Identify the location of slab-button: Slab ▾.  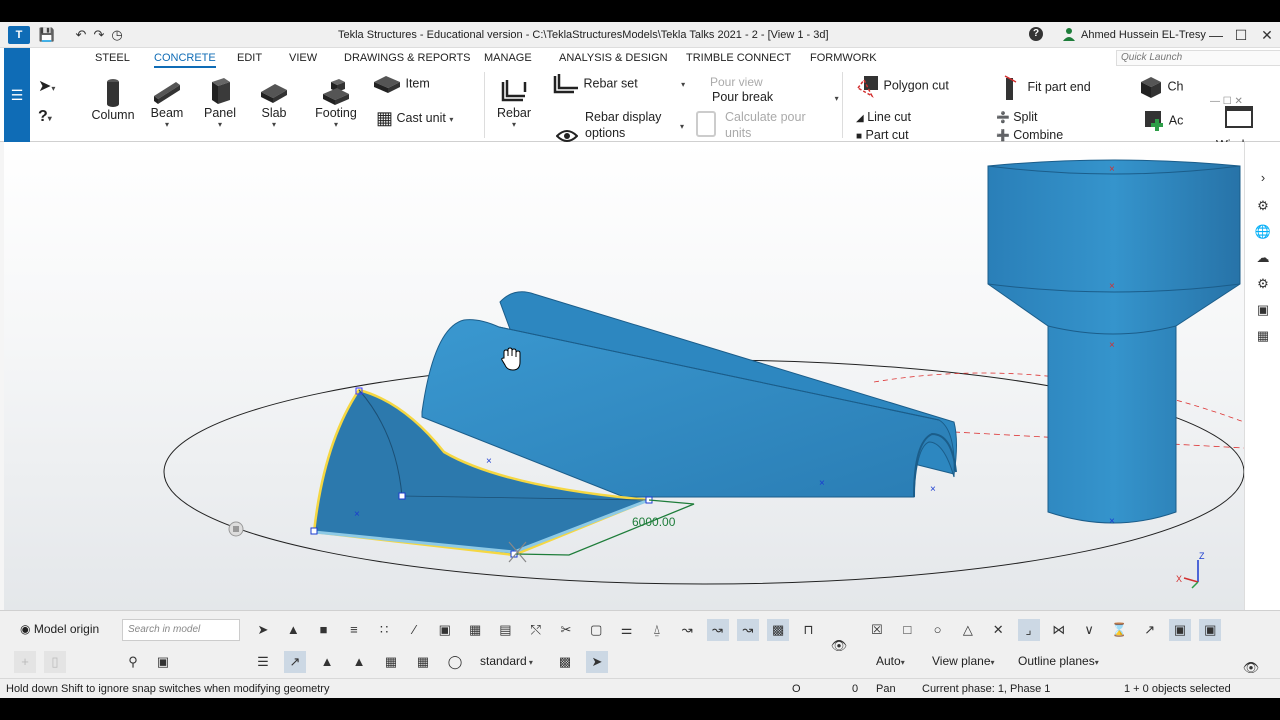
(274, 103).